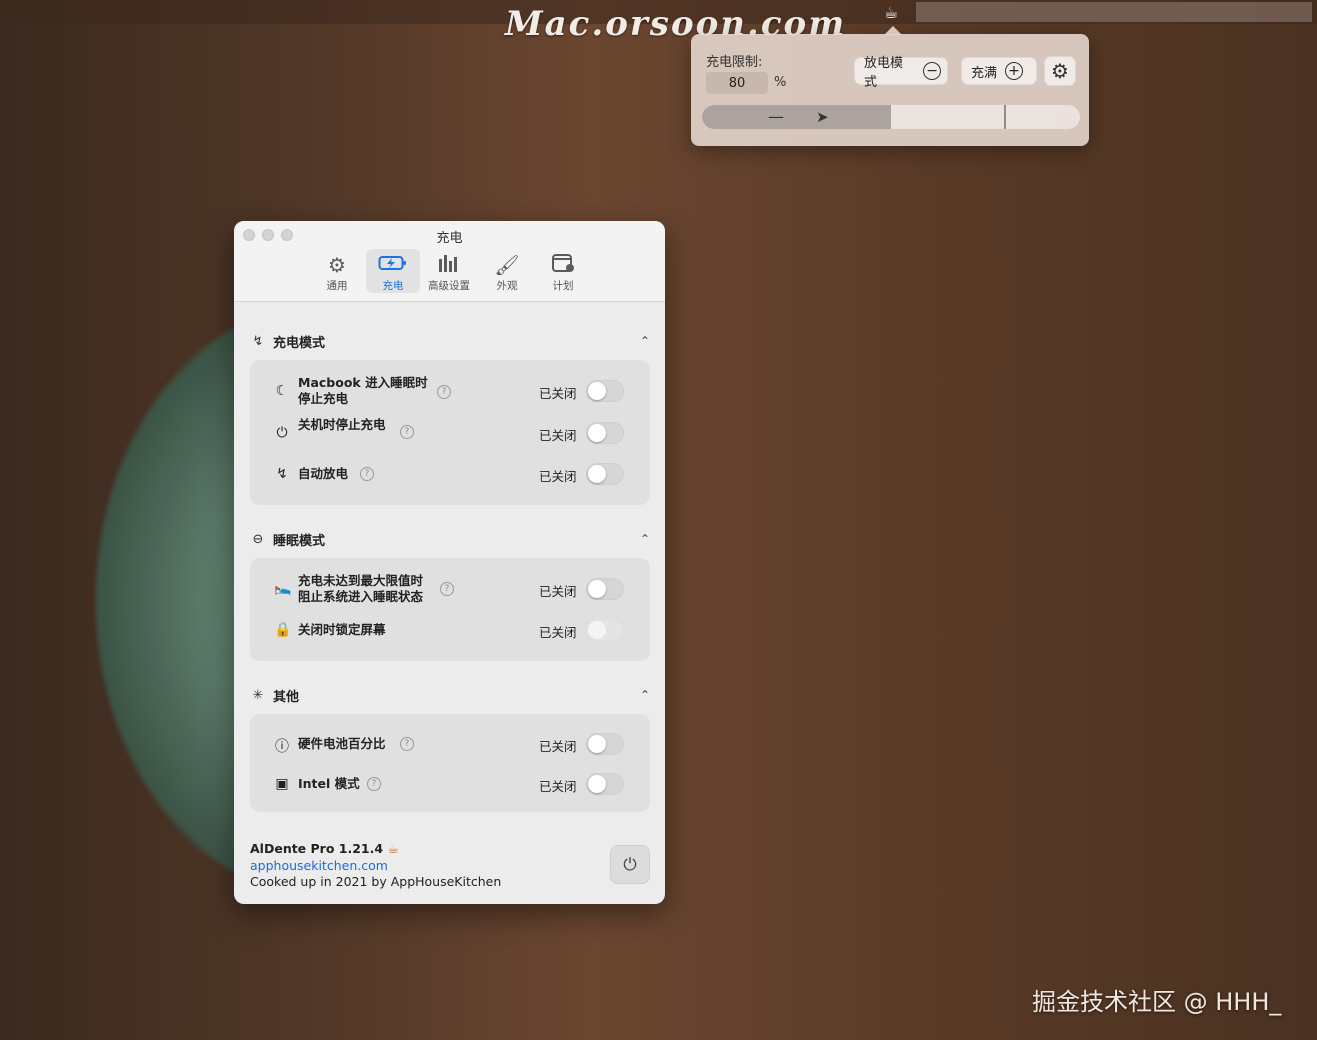 Image resolution: width=1317 pixels, height=1040 pixels. I want to click on credit-text: Cooked up in 2021 by AppHouseKitchen, so click(376, 881).